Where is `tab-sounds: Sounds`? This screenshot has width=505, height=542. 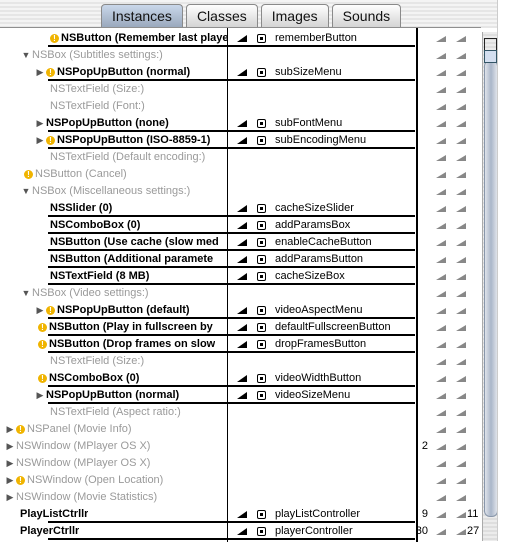
tab-sounds: Sounds is located at coordinates (366, 15).